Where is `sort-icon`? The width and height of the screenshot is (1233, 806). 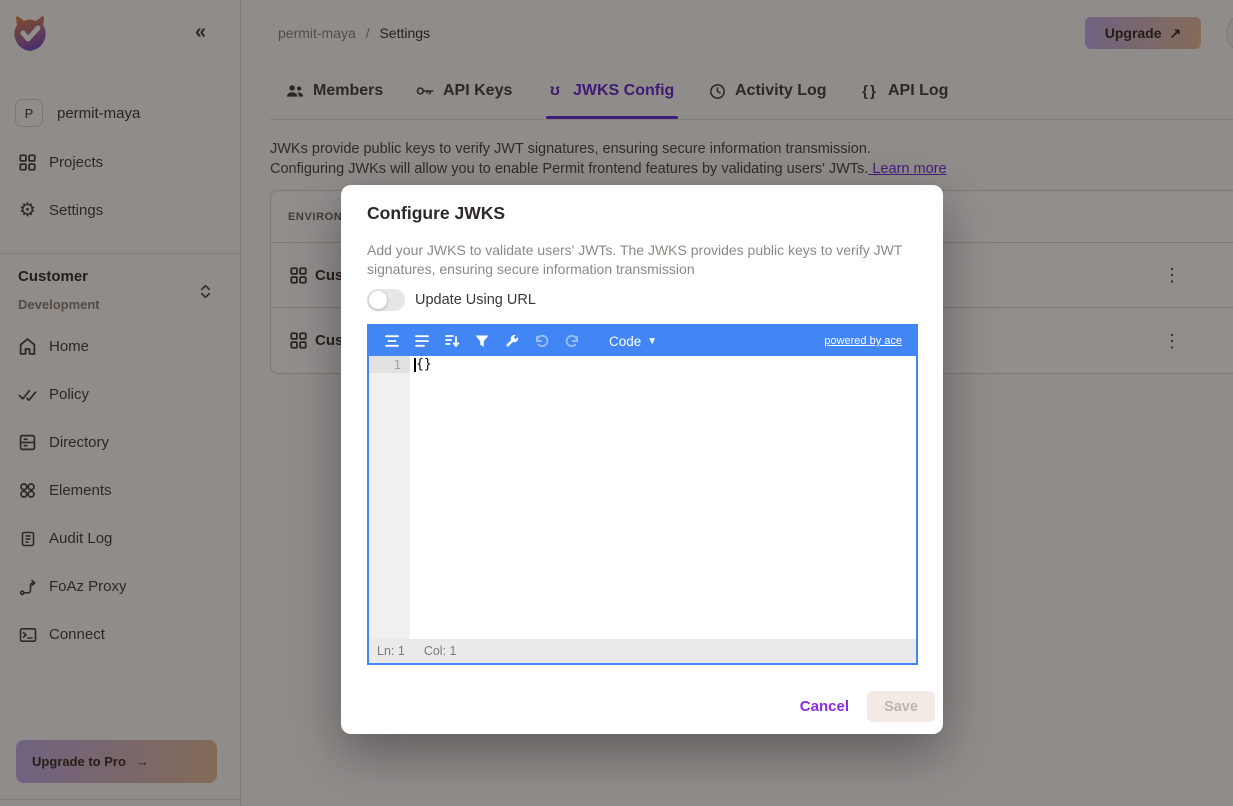
sort-icon is located at coordinates (451, 341).